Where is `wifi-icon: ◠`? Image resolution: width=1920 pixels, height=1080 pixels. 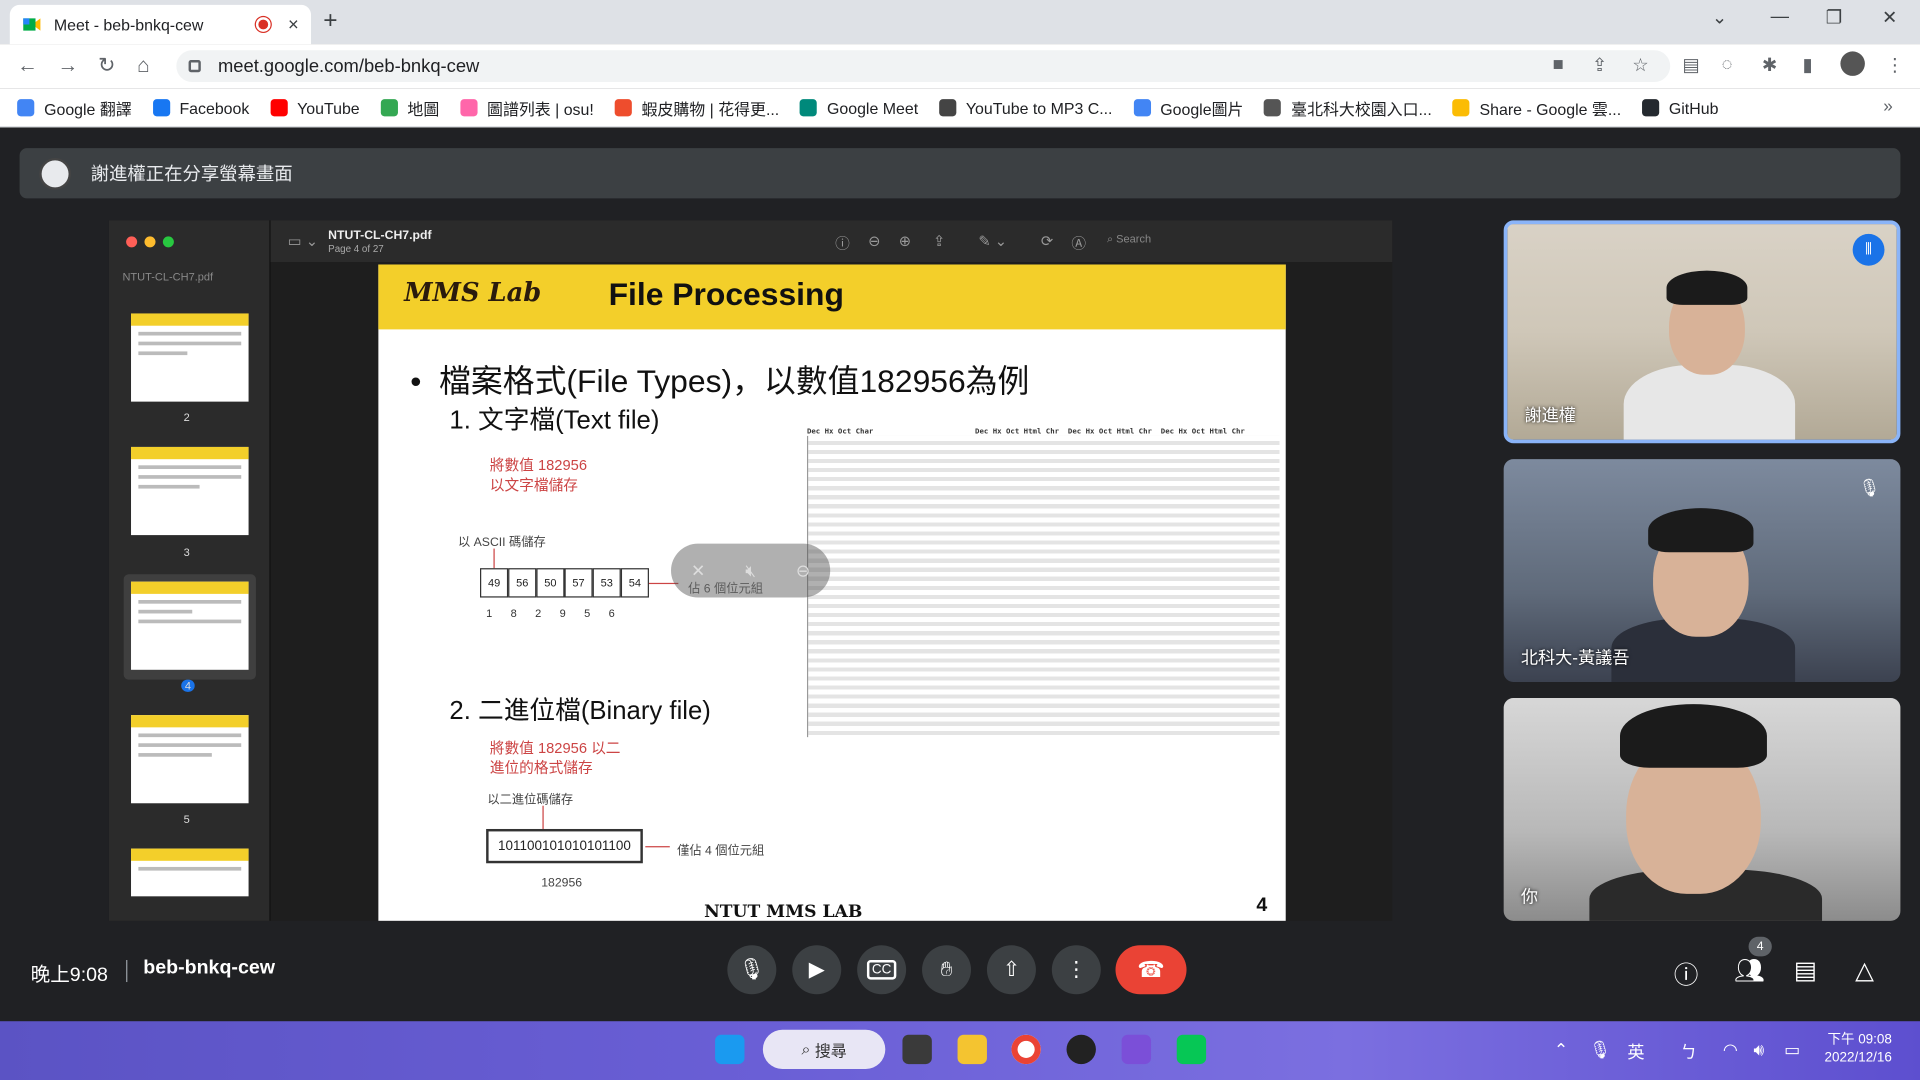 wifi-icon: ◠ is located at coordinates (1730, 1050).